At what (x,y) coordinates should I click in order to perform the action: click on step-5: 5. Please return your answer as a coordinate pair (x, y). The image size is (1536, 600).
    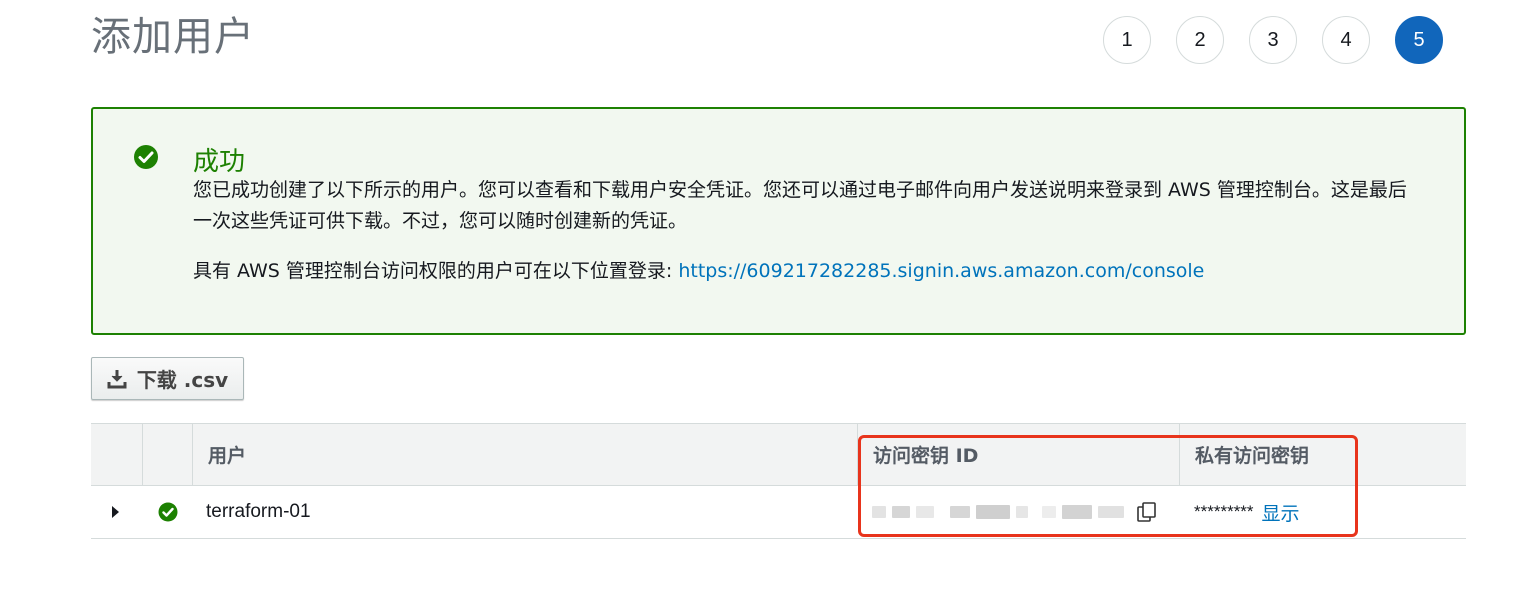
    Looking at the image, I should click on (1419, 40).